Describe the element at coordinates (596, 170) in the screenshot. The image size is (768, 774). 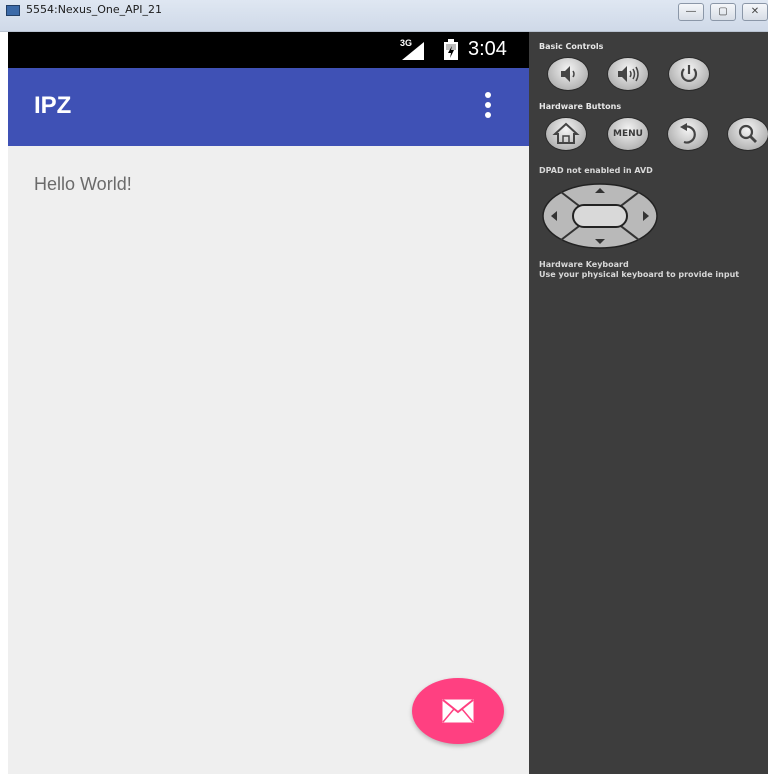
I see `dpad-status-label: DPAD not enabled in AVD` at that location.